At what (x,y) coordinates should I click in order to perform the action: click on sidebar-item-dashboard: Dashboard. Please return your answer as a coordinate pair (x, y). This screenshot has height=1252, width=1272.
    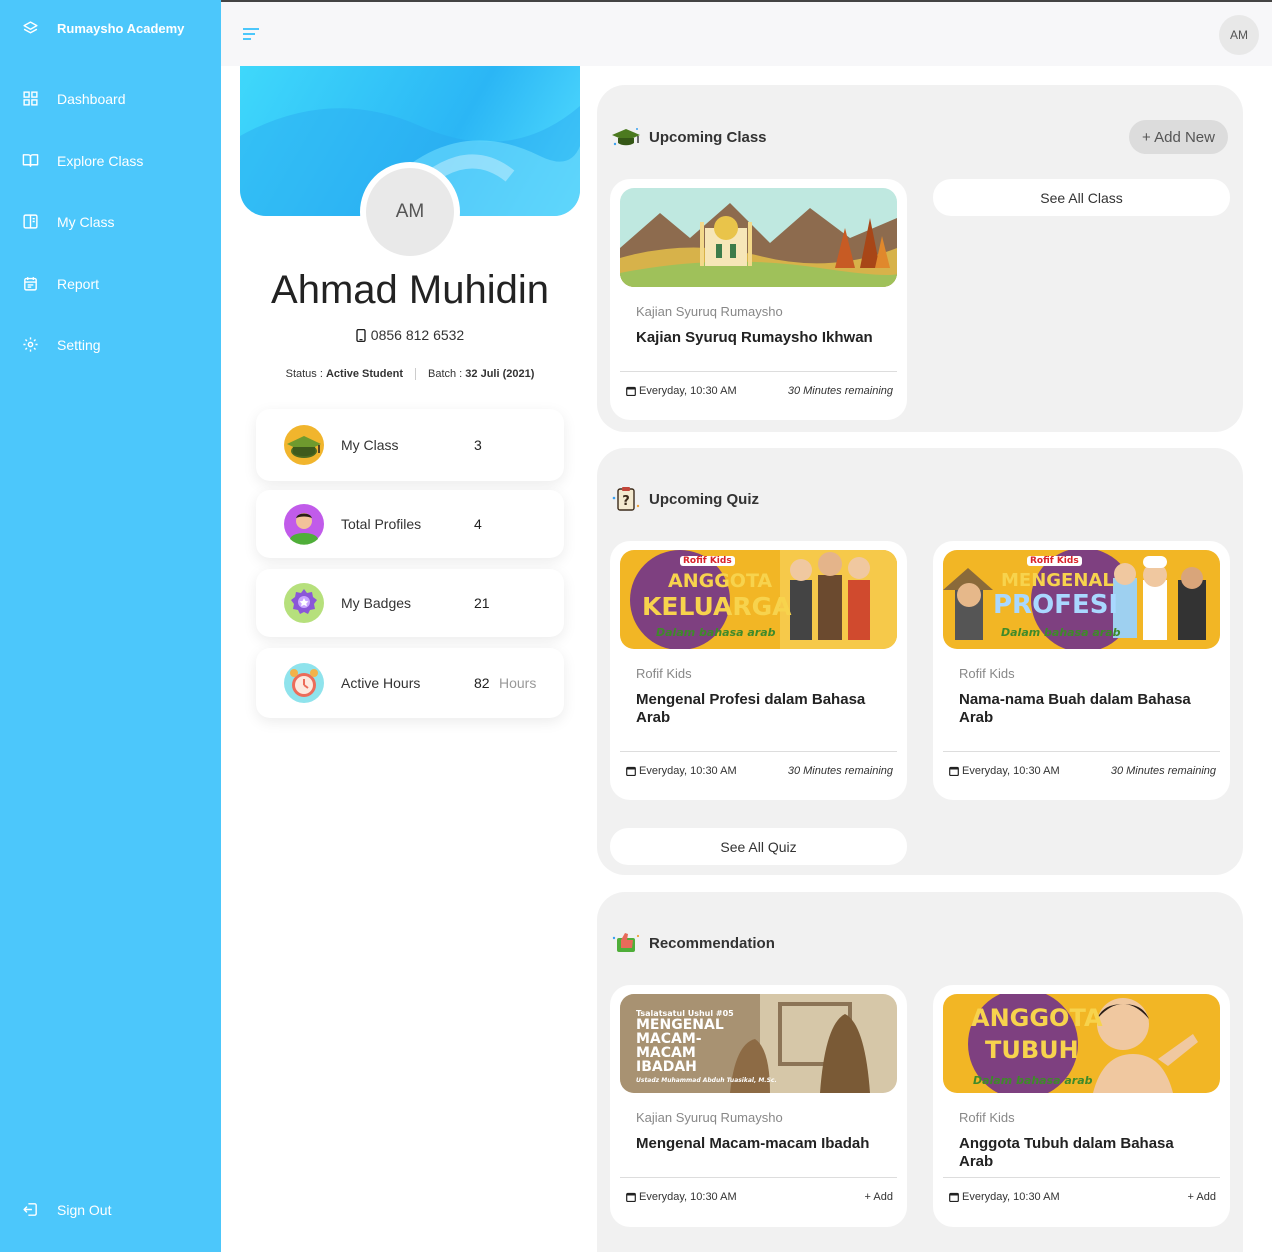
    Looking at the image, I should click on (74, 98).